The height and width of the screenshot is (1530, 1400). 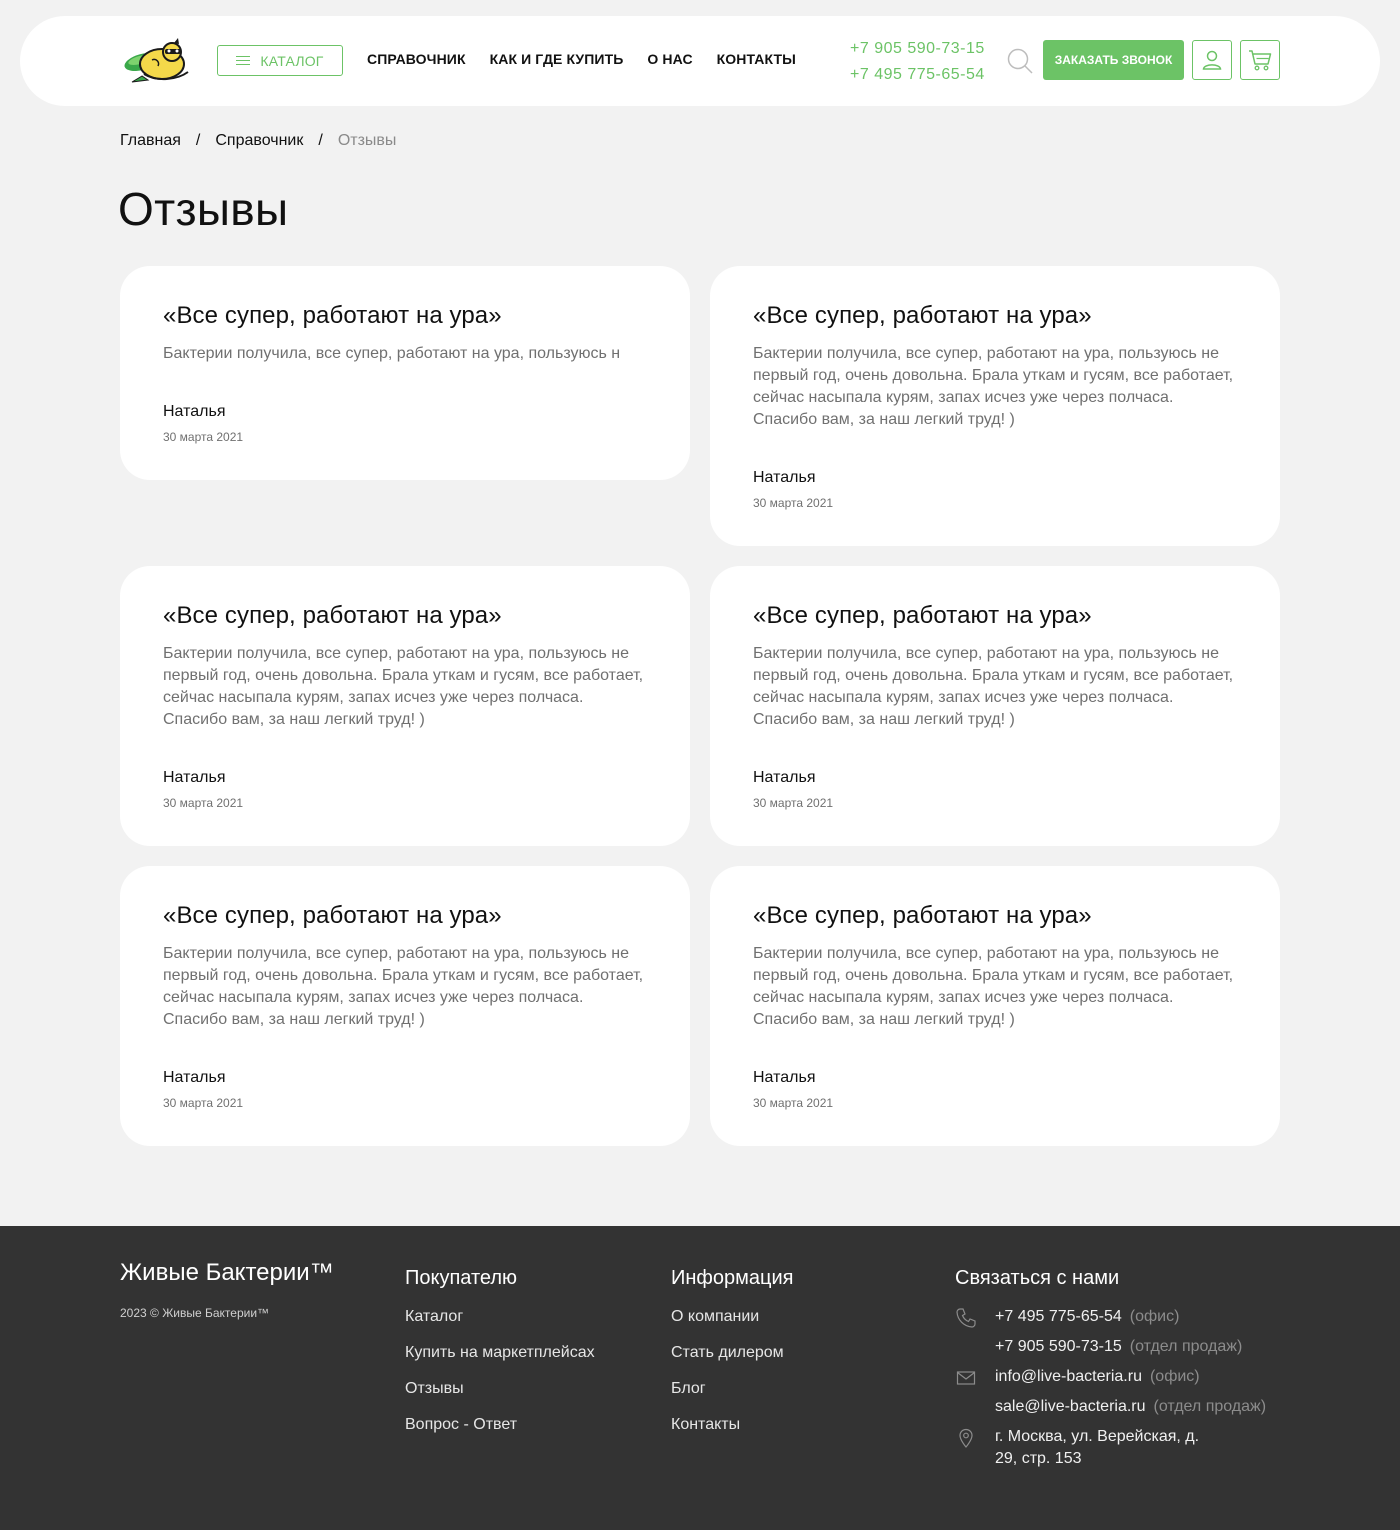 I want to click on bacteria-logo-icon, so click(x=160, y=61).